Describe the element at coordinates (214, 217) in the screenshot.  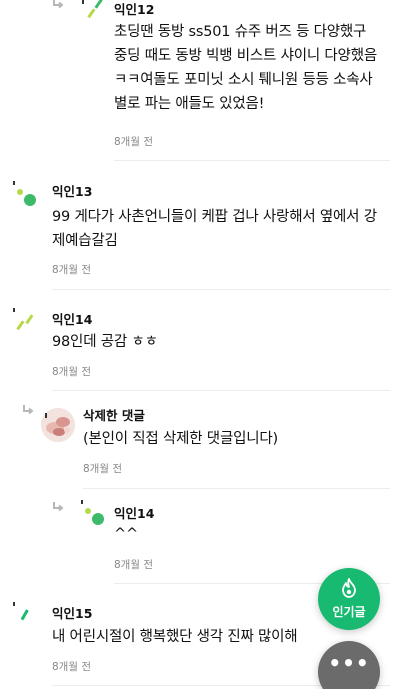
I see `comment-text-line: 99 게다가 사촌언니들이 케팝 겁나 사랑해서 옆에서 강` at that location.